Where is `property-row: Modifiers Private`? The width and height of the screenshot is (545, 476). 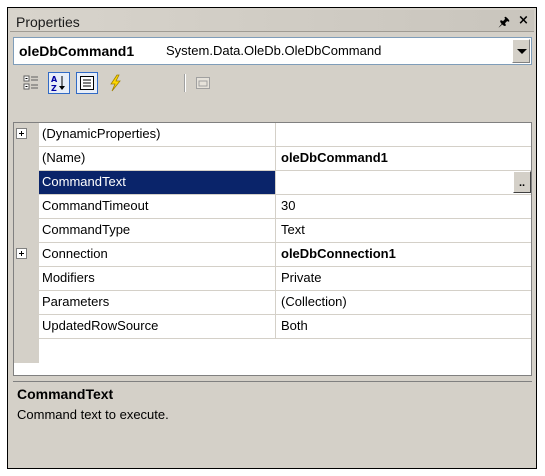
property-row: Modifiers Private is located at coordinates (272, 279).